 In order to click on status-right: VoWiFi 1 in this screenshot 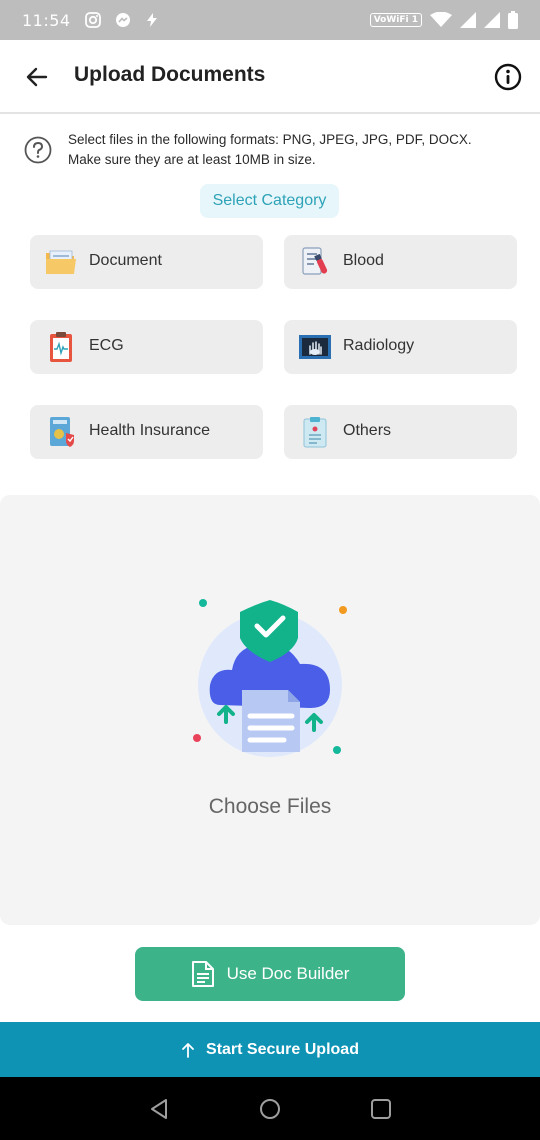, I will do `click(443, 20)`.